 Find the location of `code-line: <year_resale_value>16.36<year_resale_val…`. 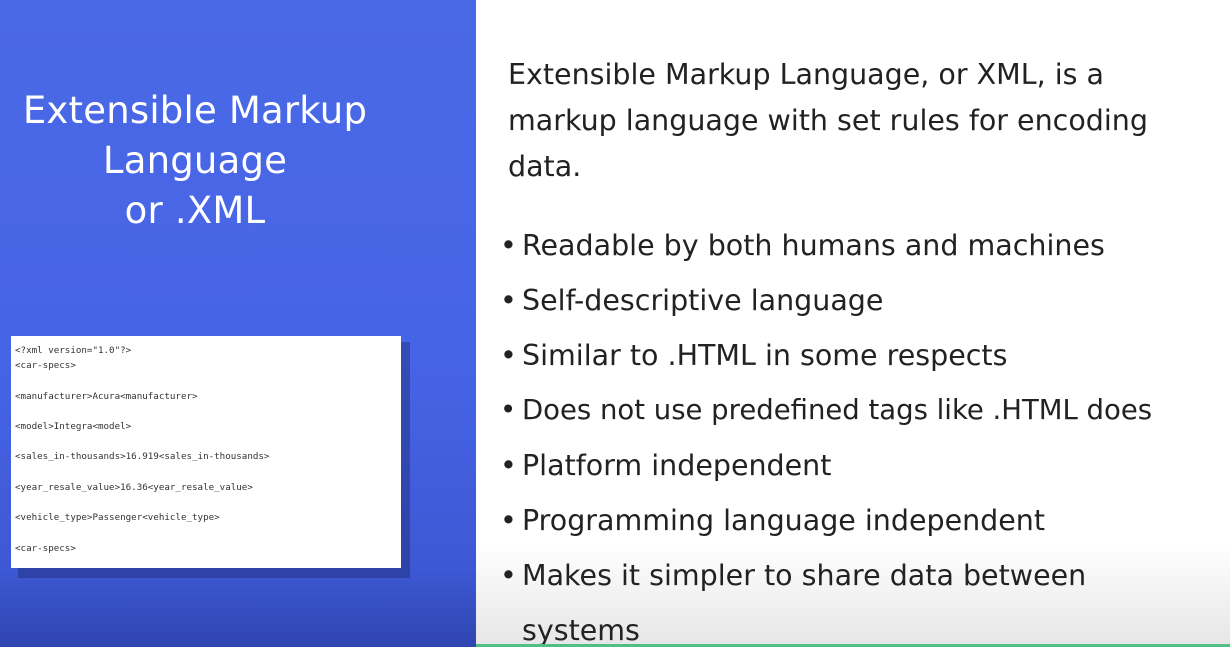

code-line: <year_resale_value>16.36<year_resale_val… is located at coordinates (134, 487).